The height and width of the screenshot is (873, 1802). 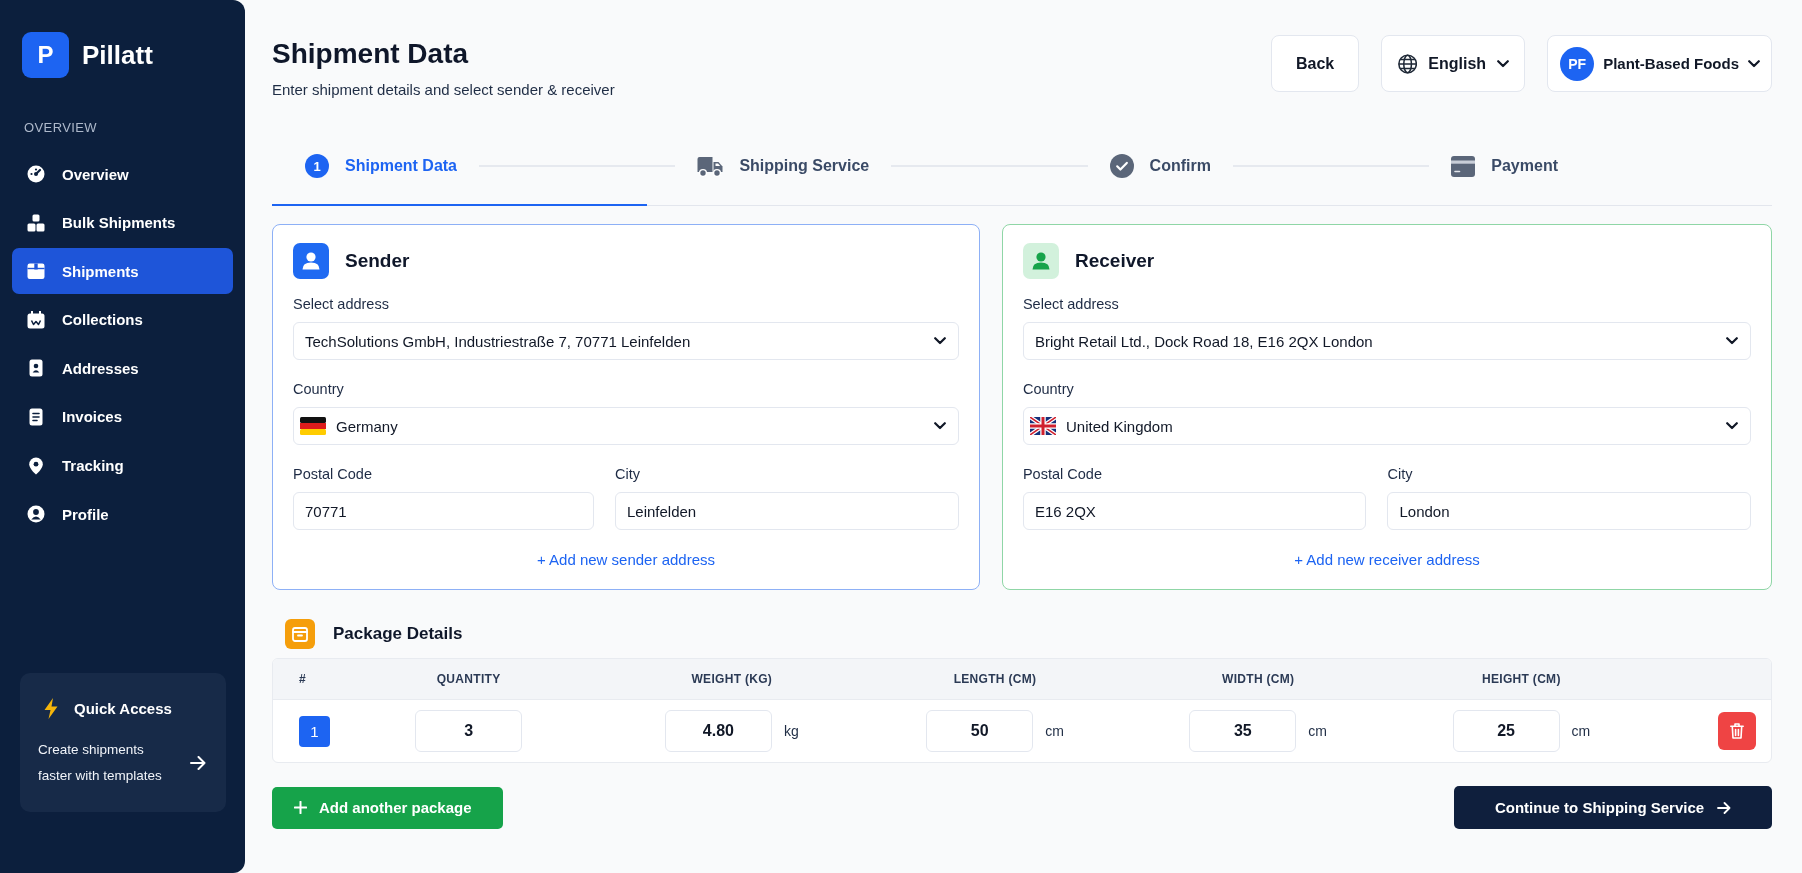 What do you see at coordinates (1315, 63) in the screenshot?
I see `back-button: Back` at bounding box center [1315, 63].